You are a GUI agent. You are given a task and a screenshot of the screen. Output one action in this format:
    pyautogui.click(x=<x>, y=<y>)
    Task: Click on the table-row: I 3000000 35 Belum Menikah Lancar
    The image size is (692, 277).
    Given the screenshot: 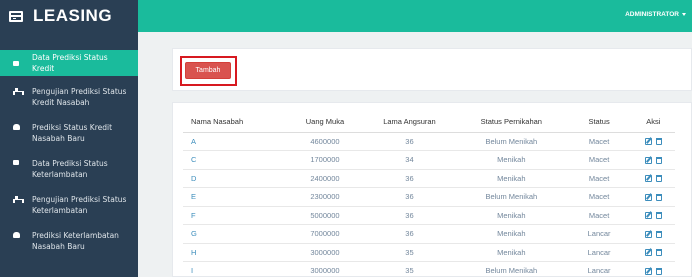 What is the action you would take?
    pyautogui.click(x=429, y=268)
    